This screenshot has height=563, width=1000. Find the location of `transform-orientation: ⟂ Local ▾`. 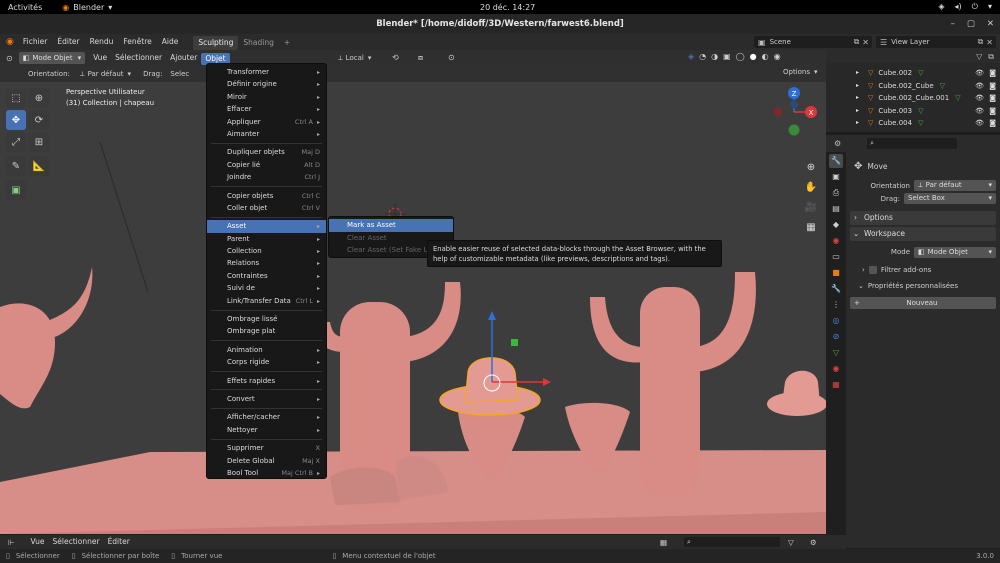

transform-orientation: ⟂ Local ▾ is located at coordinates (354, 58).